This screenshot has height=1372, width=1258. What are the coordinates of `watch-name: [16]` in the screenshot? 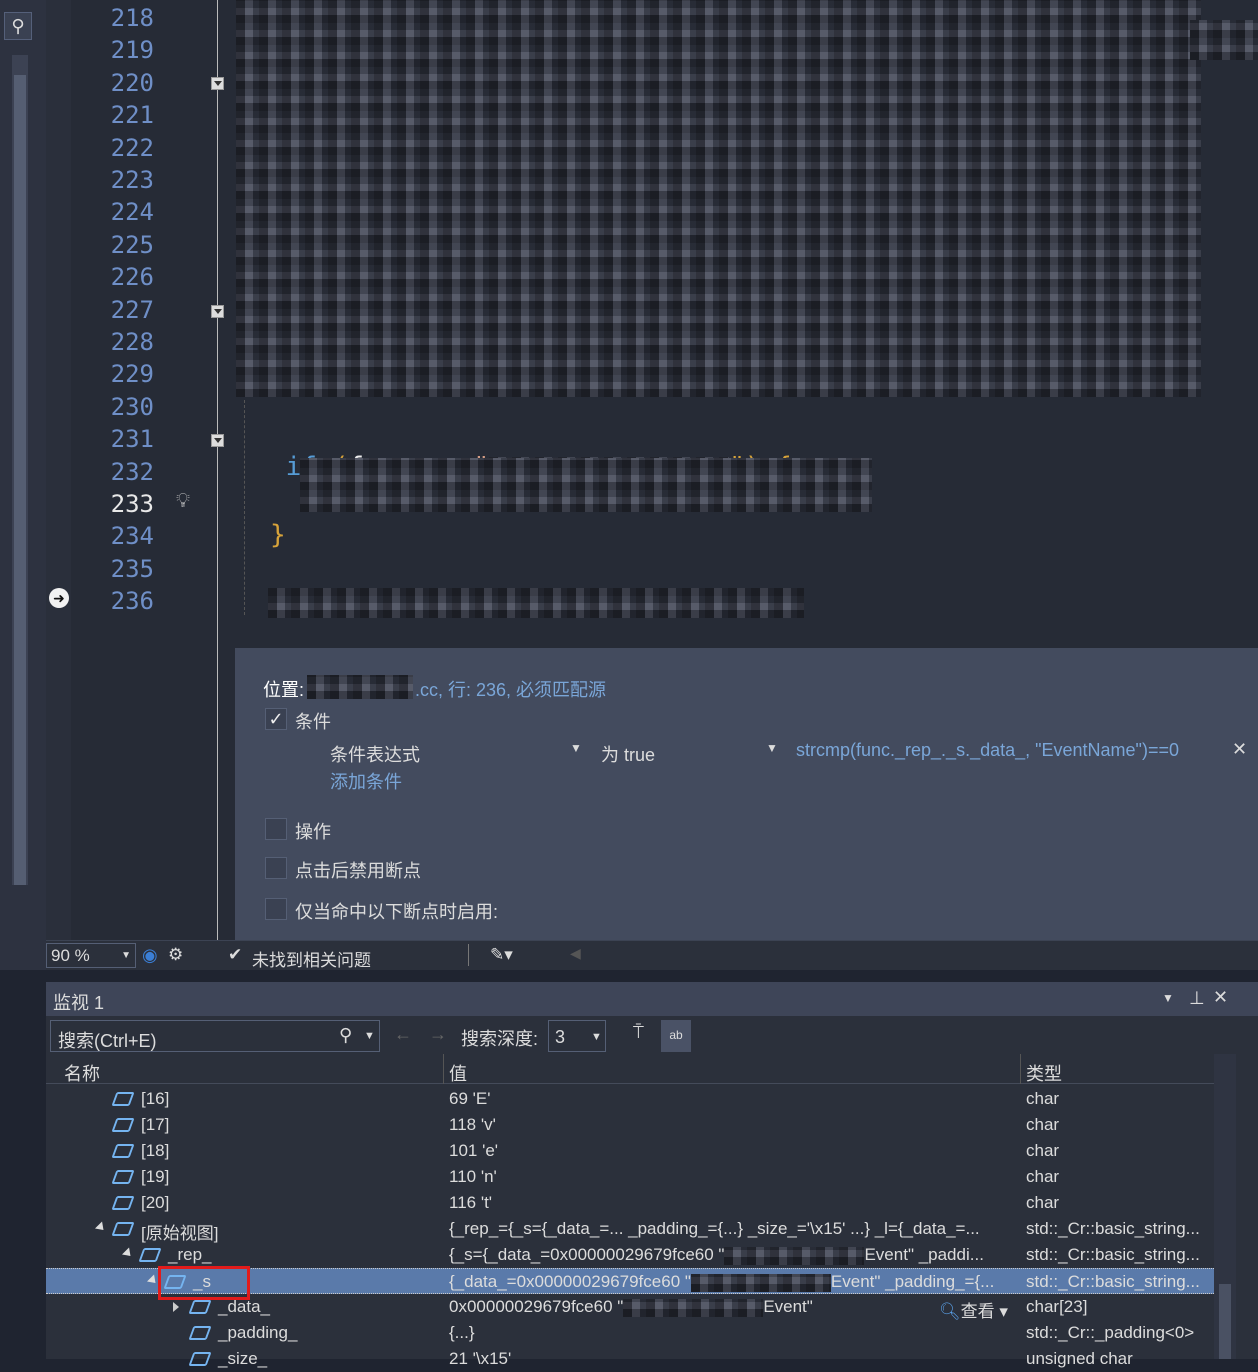 It's located at (155, 1098).